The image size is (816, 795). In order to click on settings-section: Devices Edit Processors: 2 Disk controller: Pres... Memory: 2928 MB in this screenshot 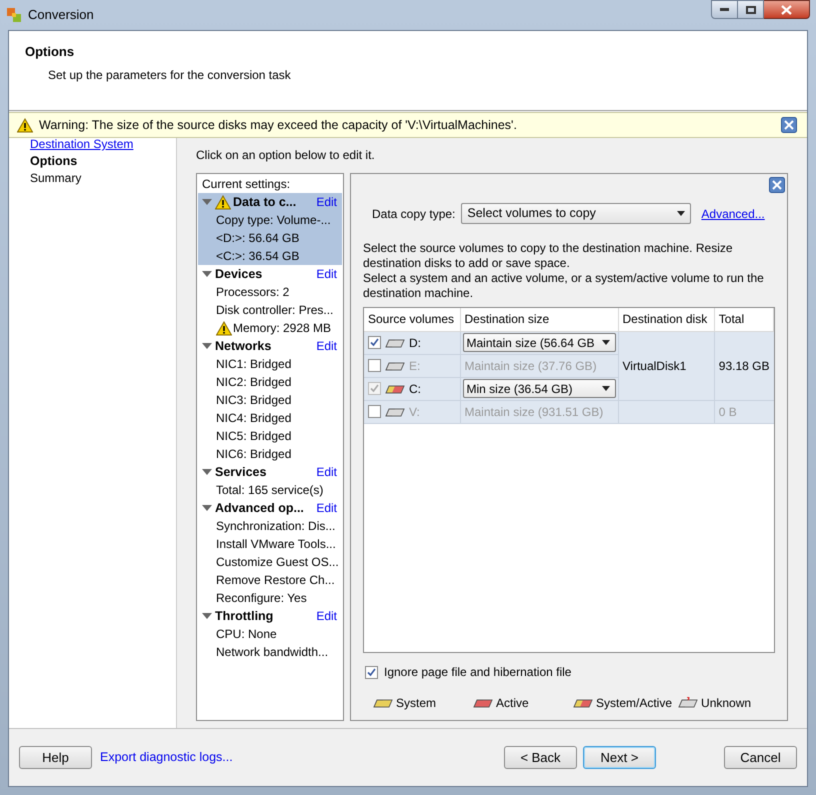, I will do `click(270, 301)`.